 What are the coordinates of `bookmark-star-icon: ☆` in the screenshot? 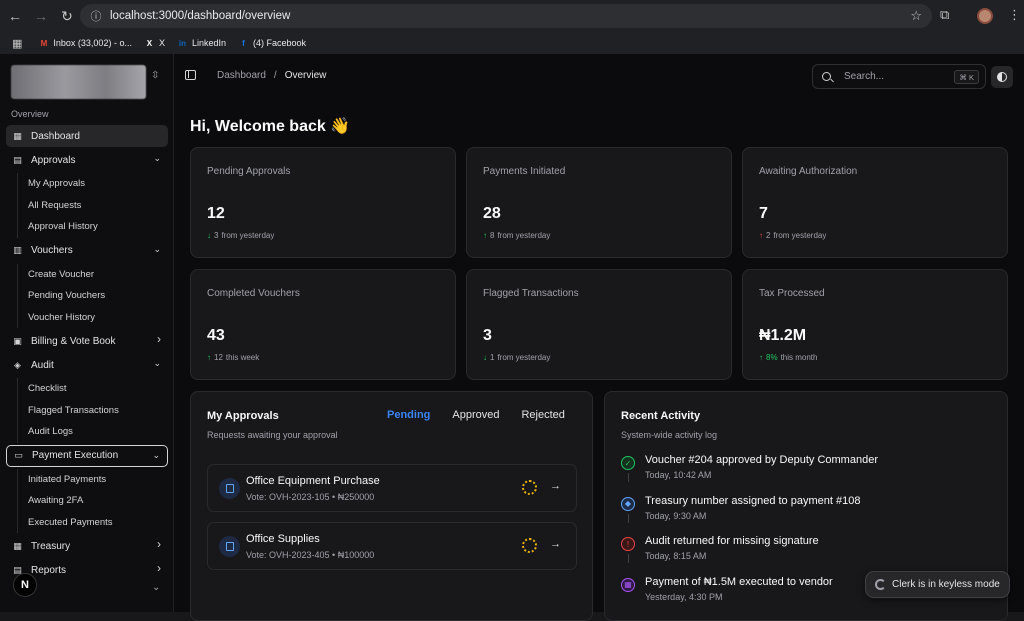 It's located at (916, 16).